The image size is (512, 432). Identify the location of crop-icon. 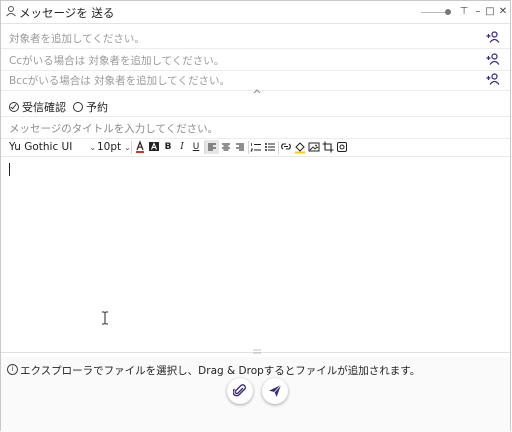
(328, 147).